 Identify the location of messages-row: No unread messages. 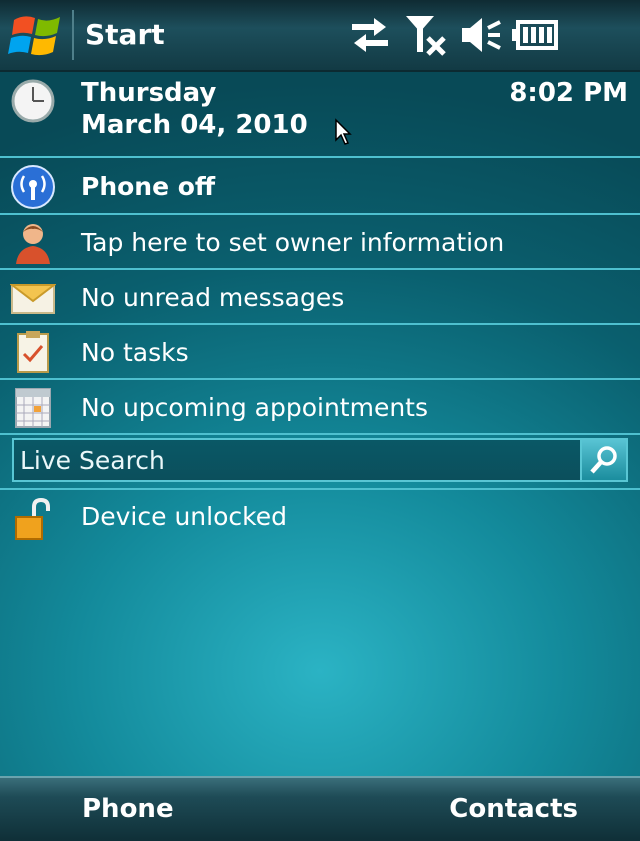
(320, 297).